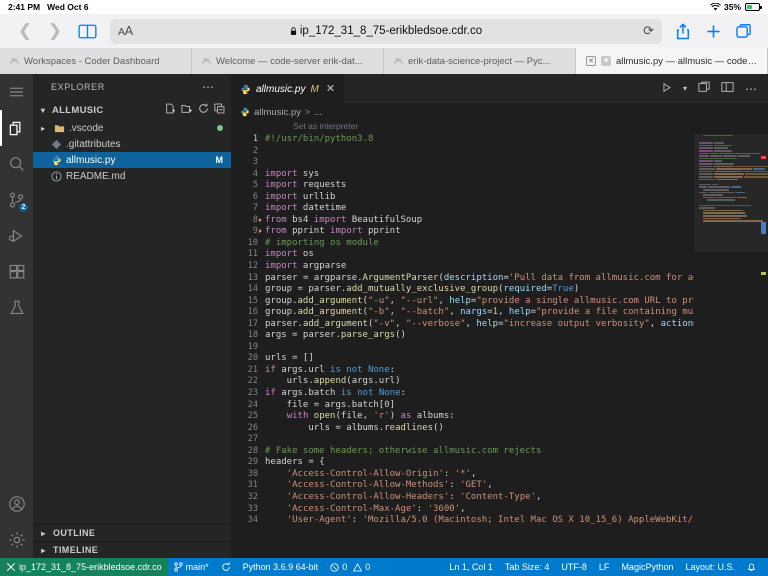 The height and width of the screenshot is (576, 768). What do you see at coordinates (252, 427) in the screenshot?
I see `line-number: 26` at bounding box center [252, 427].